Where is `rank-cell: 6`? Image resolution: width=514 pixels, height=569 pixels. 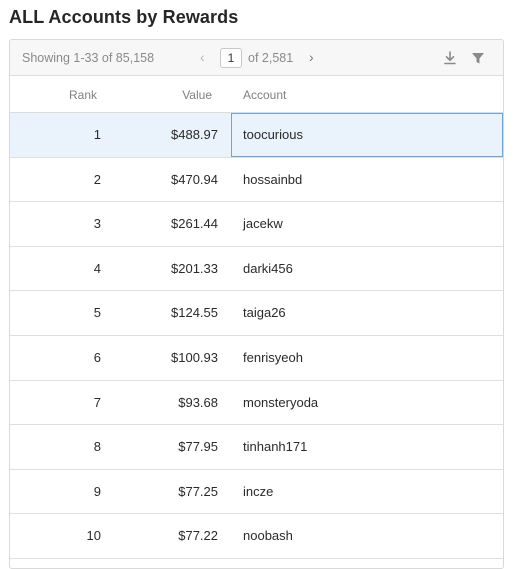 rank-cell: 6 is located at coordinates (97, 357).